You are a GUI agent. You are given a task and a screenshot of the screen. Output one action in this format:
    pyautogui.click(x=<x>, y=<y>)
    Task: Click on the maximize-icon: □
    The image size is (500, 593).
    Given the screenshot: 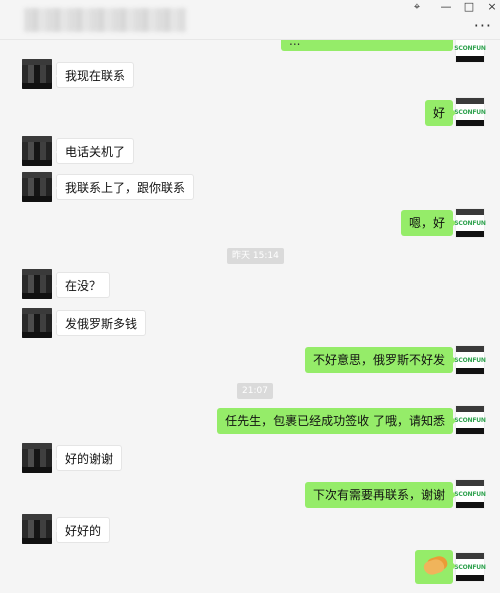 What is the action you would take?
    pyautogui.click(x=469, y=7)
    